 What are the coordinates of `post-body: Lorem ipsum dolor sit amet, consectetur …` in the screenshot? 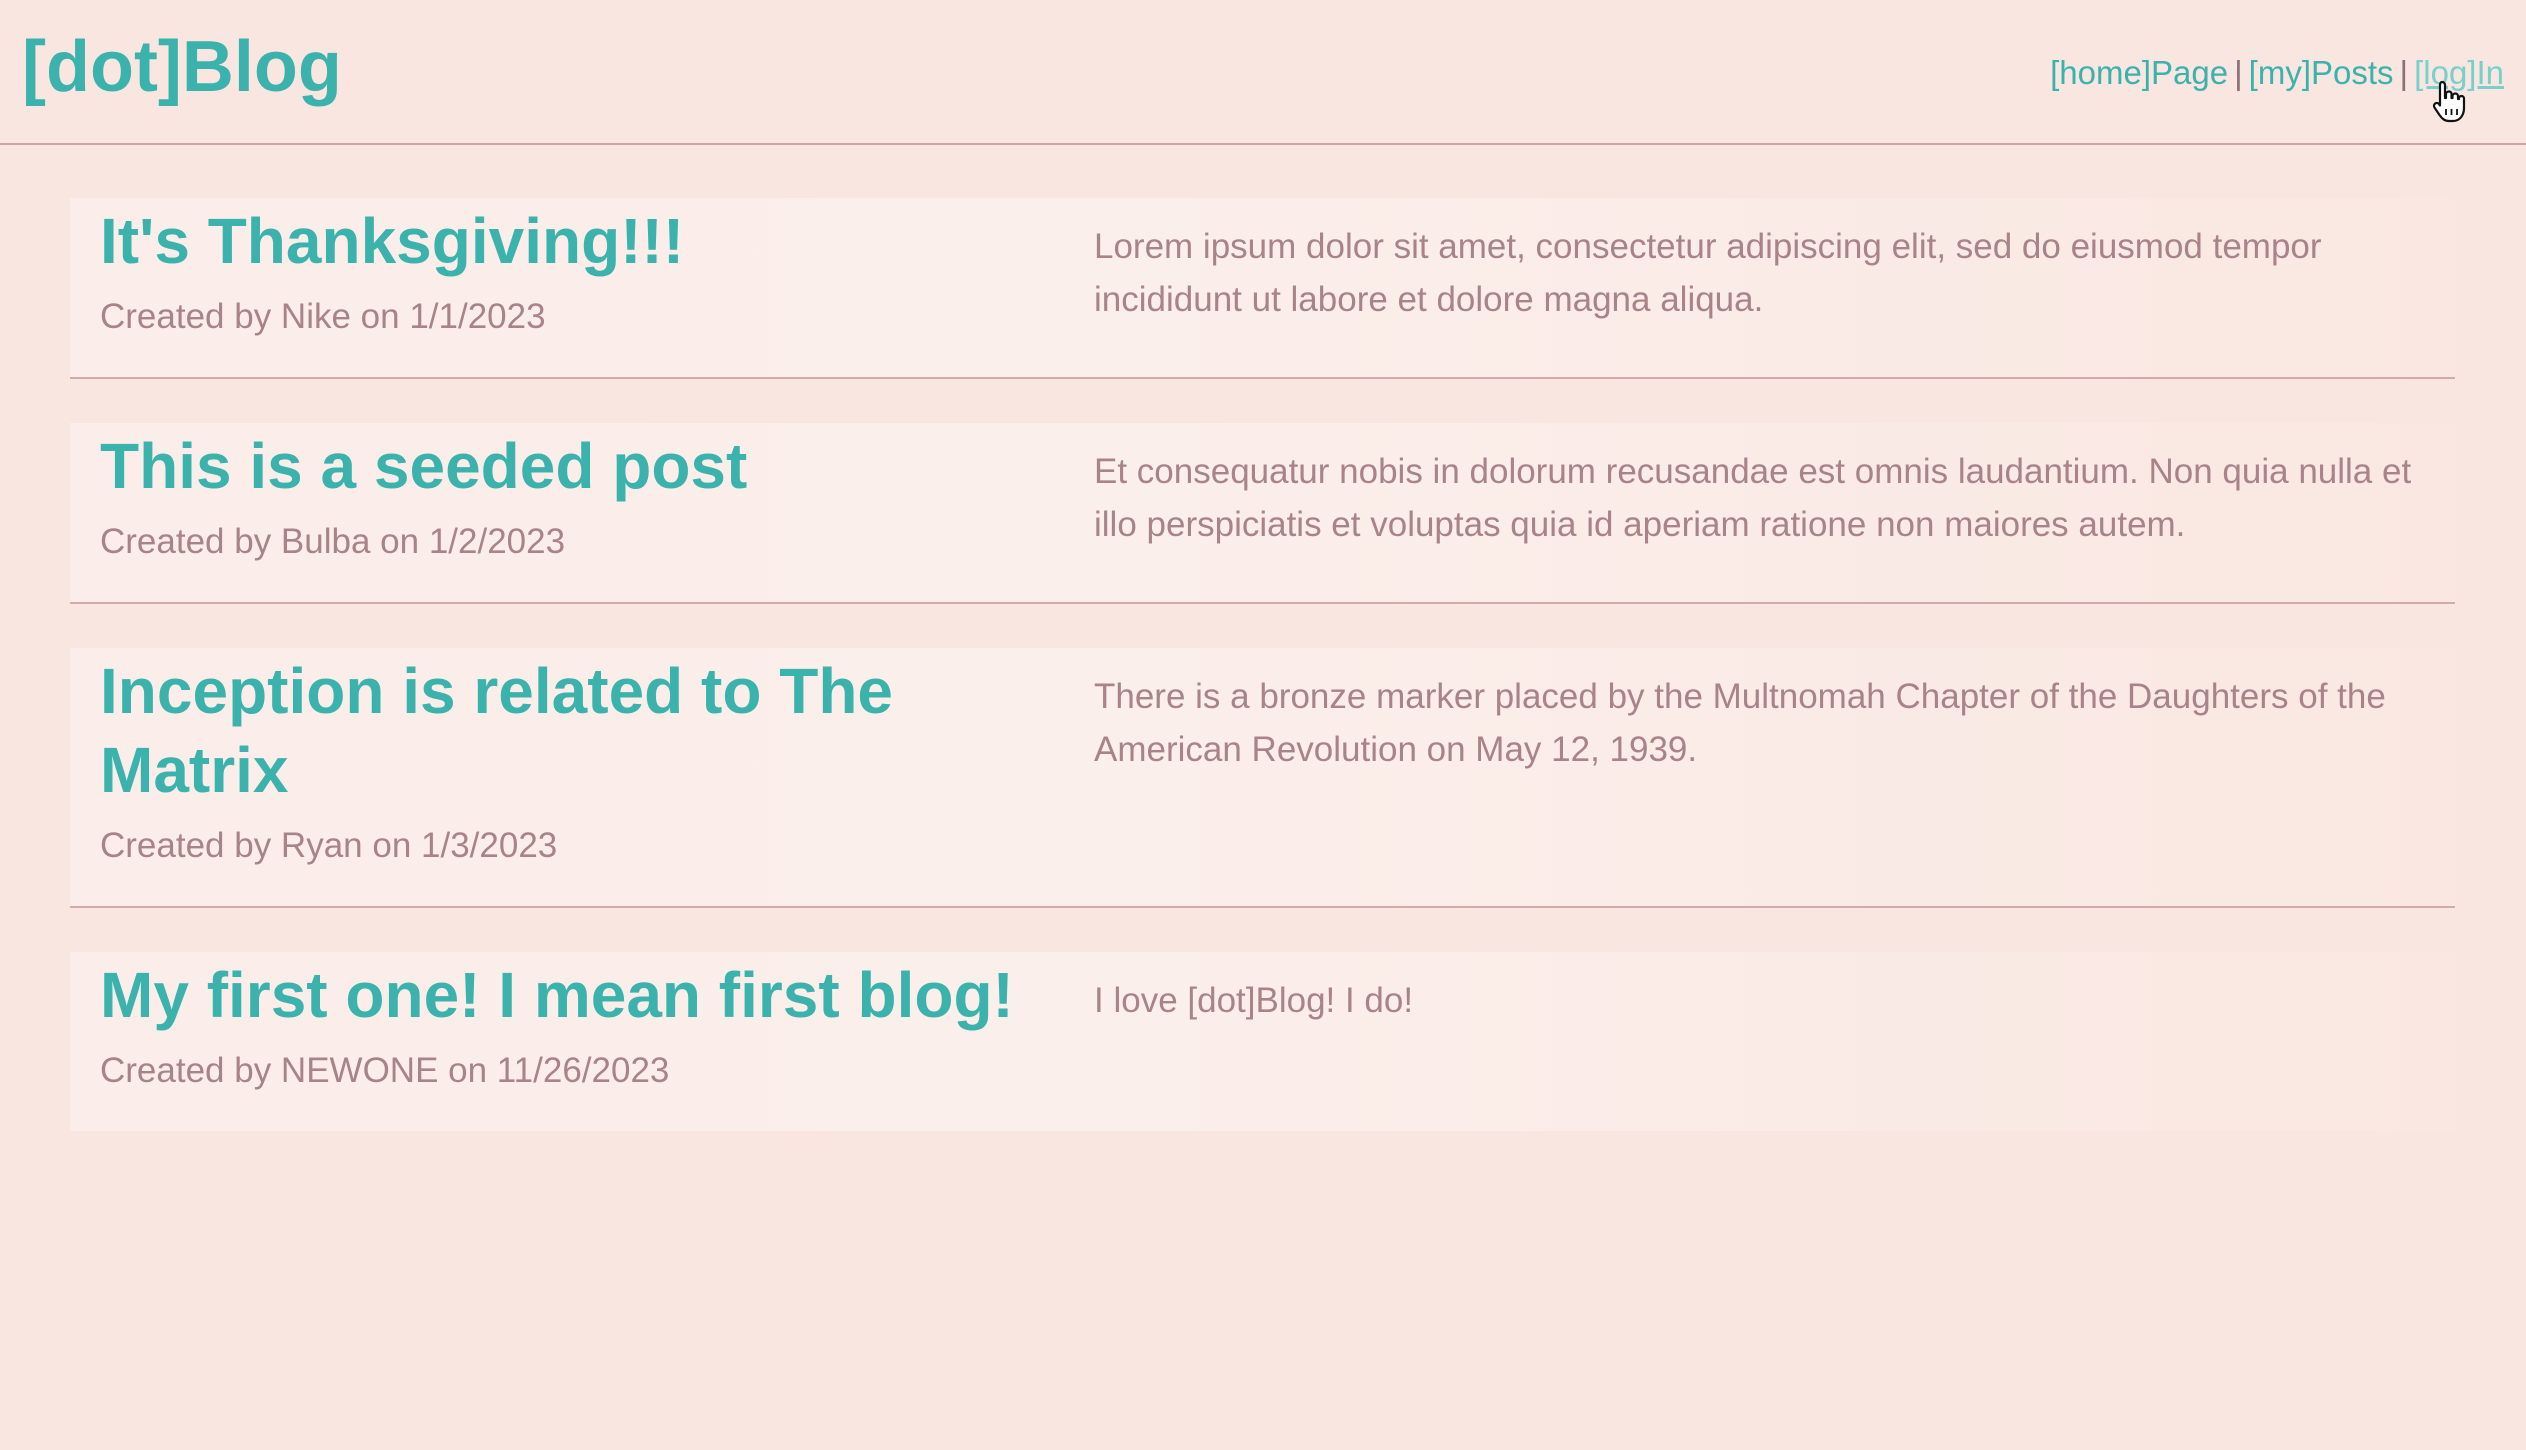 It's located at (1708, 273).